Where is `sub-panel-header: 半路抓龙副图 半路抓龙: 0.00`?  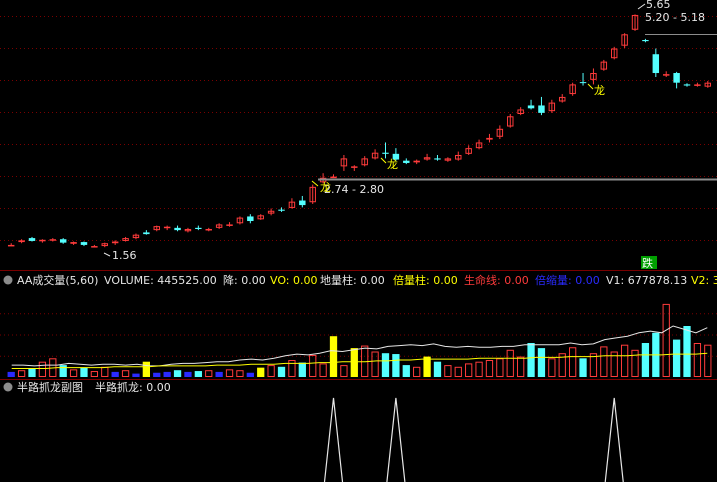 sub-panel-header: 半路抓龙副图 半路抓龙: 0.00 is located at coordinates (87, 387).